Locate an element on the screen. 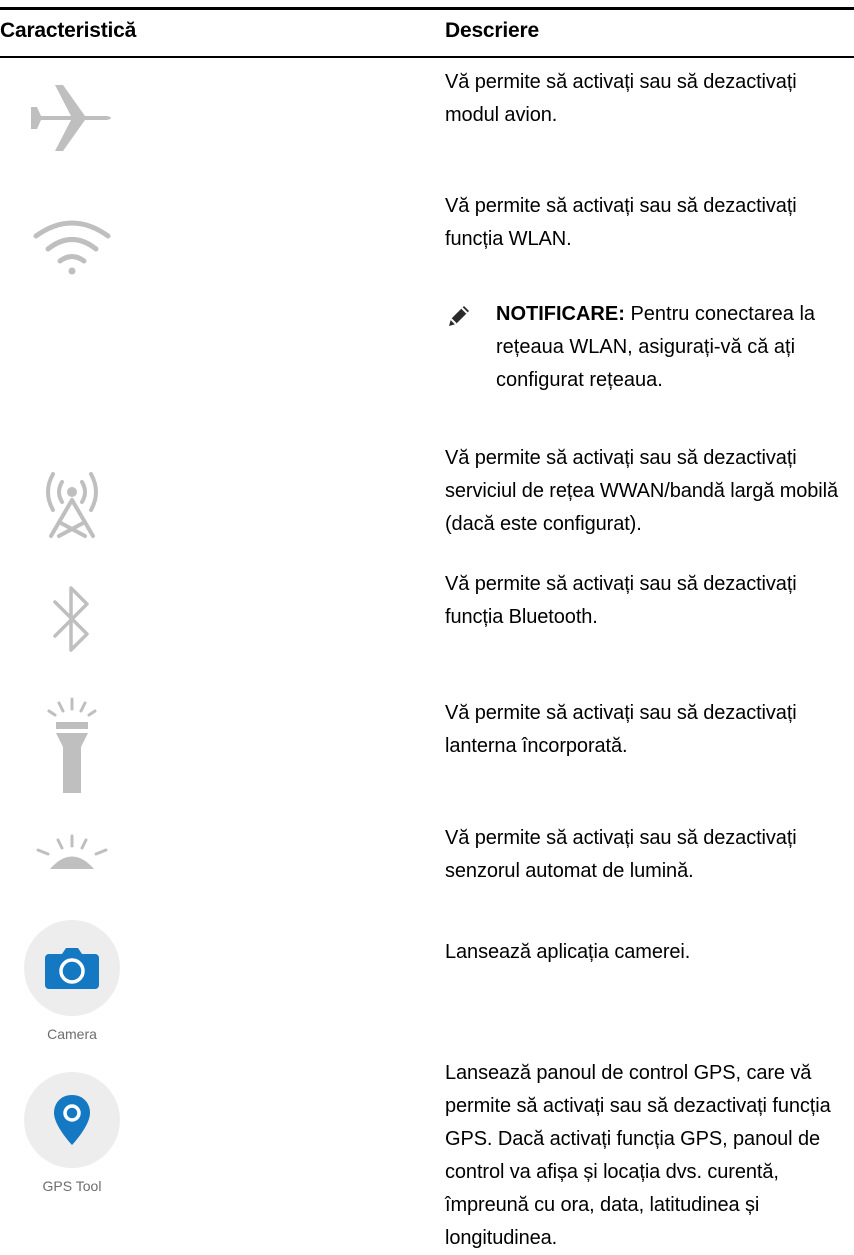  cellular-antenna-icon is located at coordinates (72, 505).